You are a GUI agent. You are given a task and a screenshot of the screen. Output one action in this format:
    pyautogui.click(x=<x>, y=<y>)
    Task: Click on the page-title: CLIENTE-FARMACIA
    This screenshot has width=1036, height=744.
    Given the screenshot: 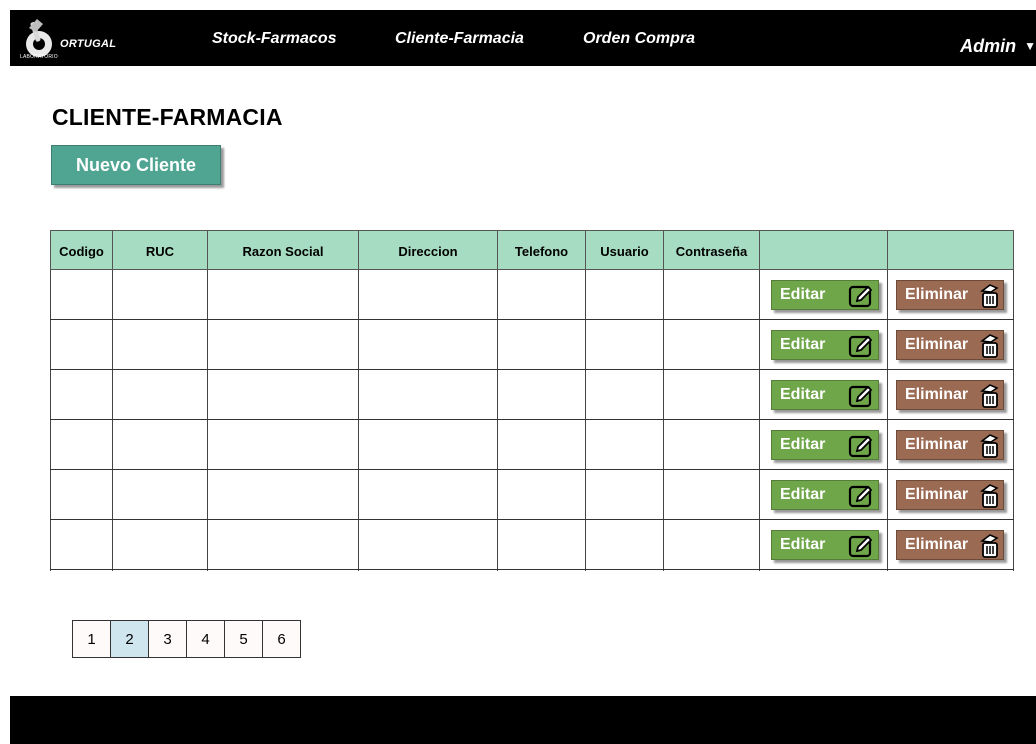 What is the action you would take?
    pyautogui.click(x=167, y=117)
    